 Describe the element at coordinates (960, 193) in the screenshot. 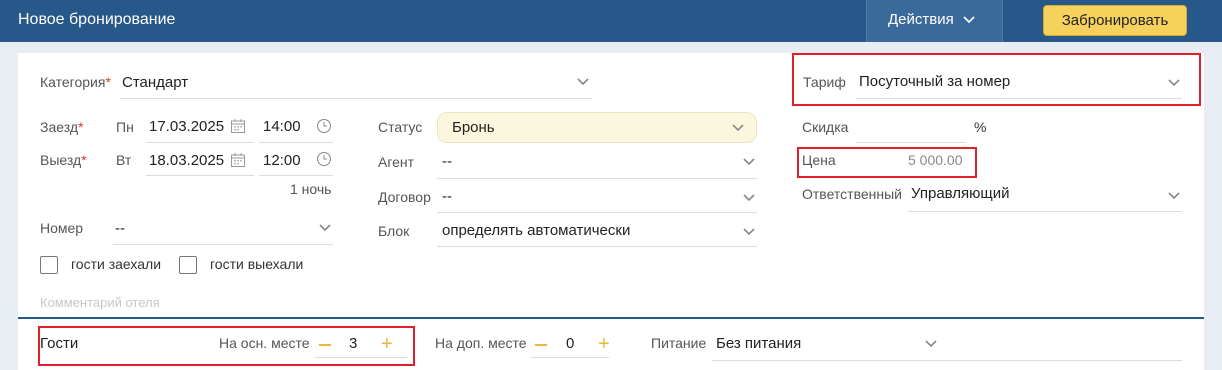

I see `responsible-select: Управляющий` at that location.